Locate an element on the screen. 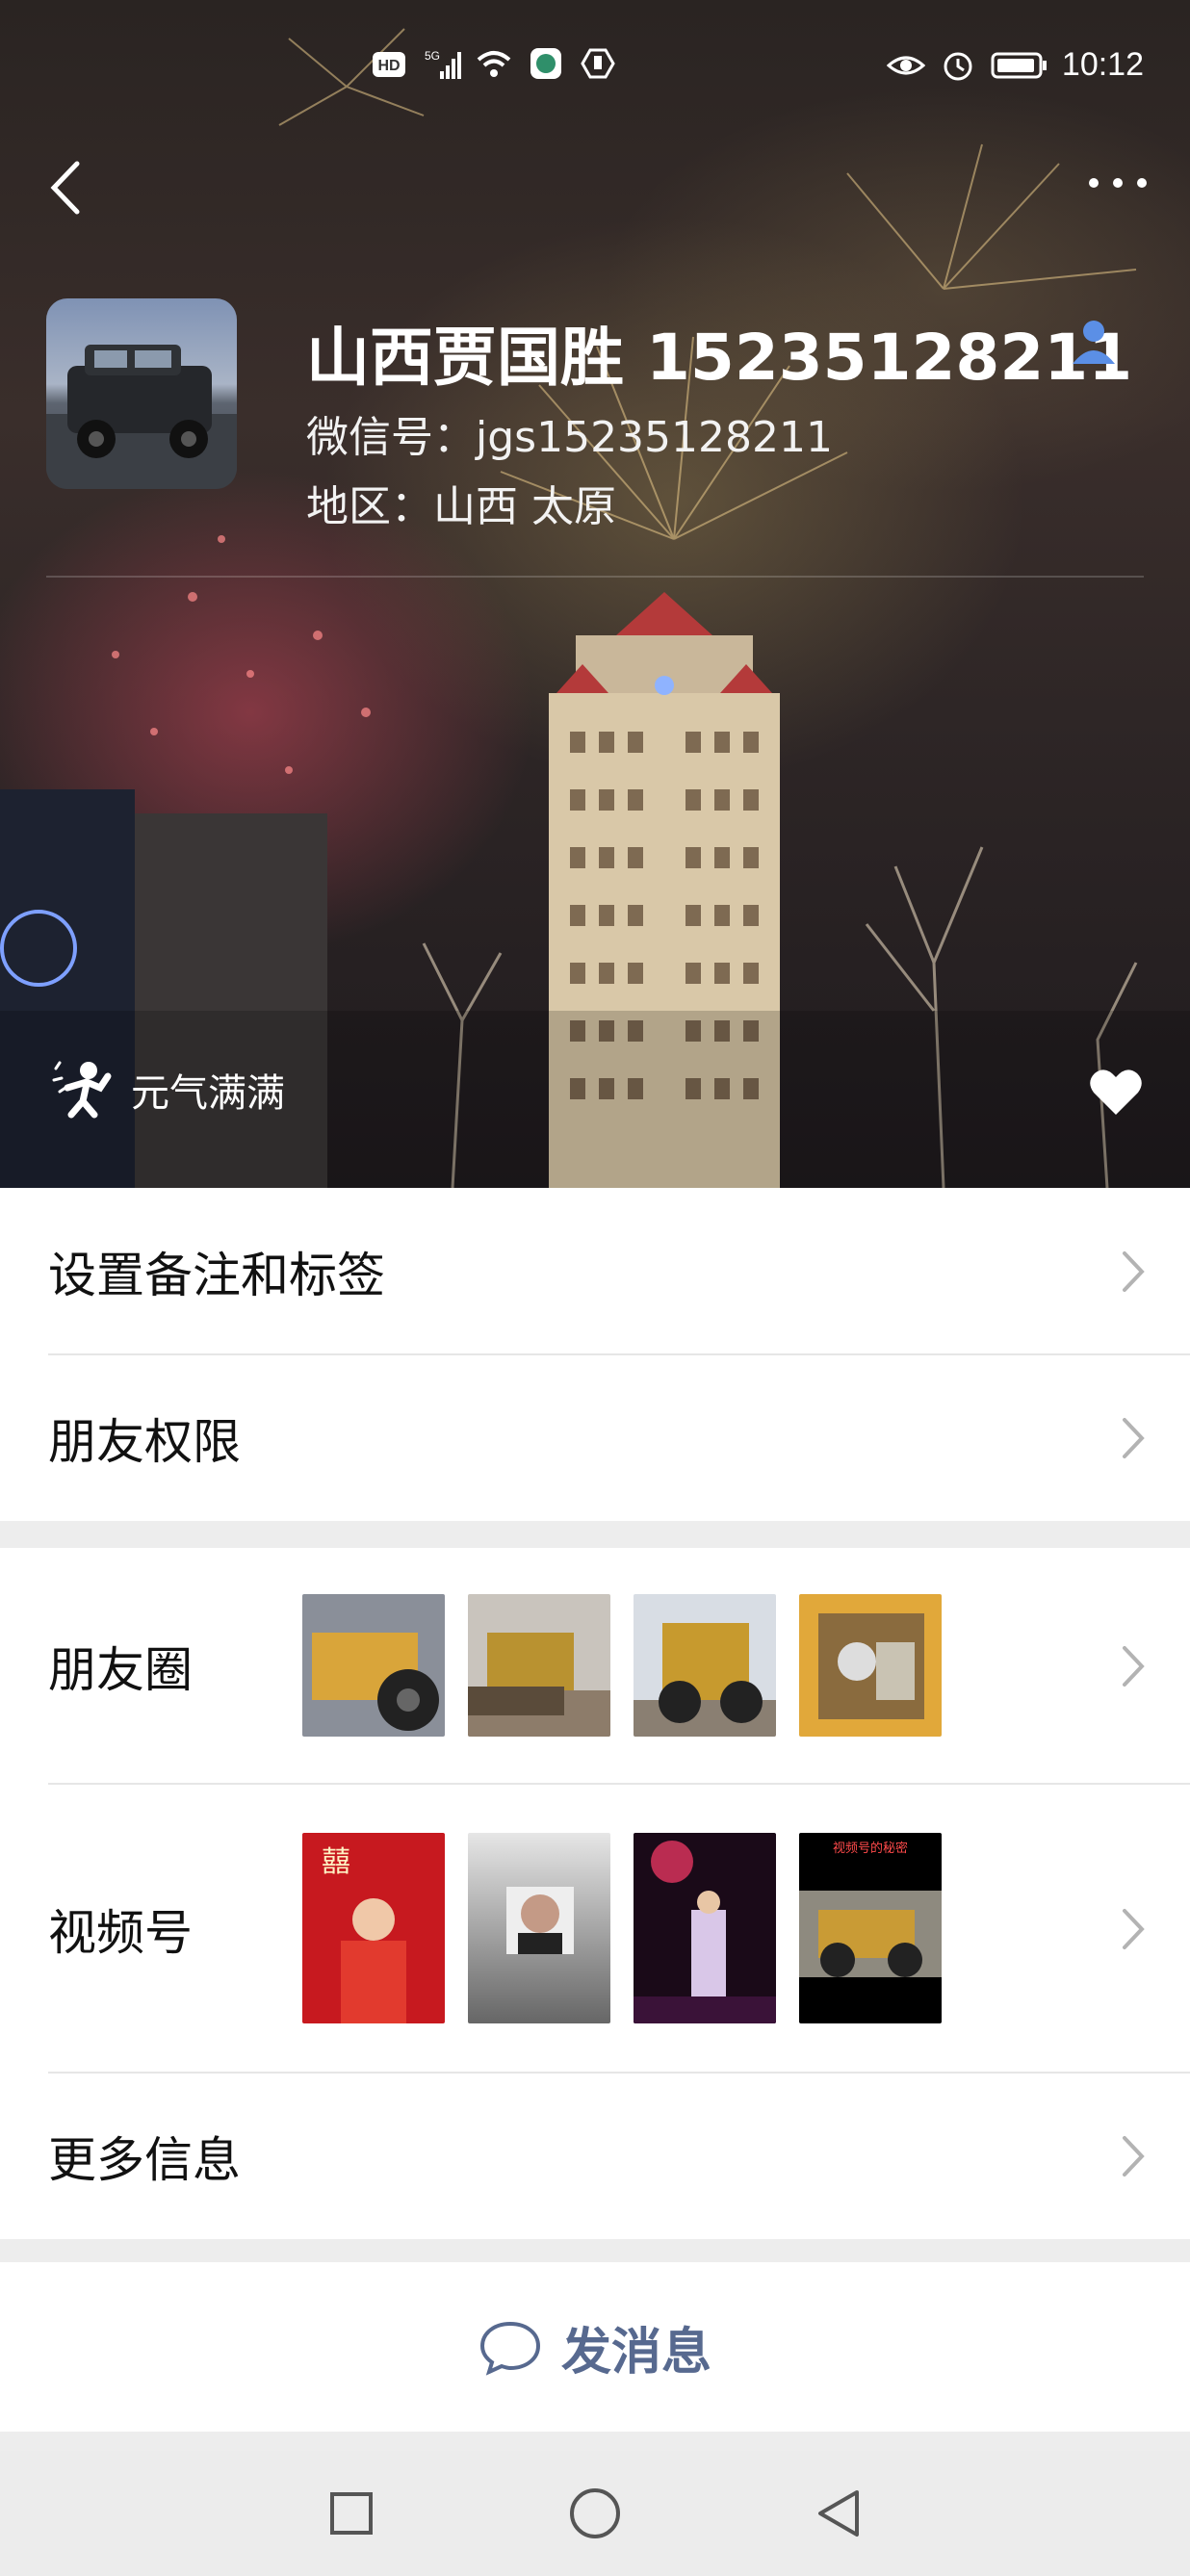 The width and height of the screenshot is (1190, 2576). contact-person-icon is located at coordinates (1094, 342).